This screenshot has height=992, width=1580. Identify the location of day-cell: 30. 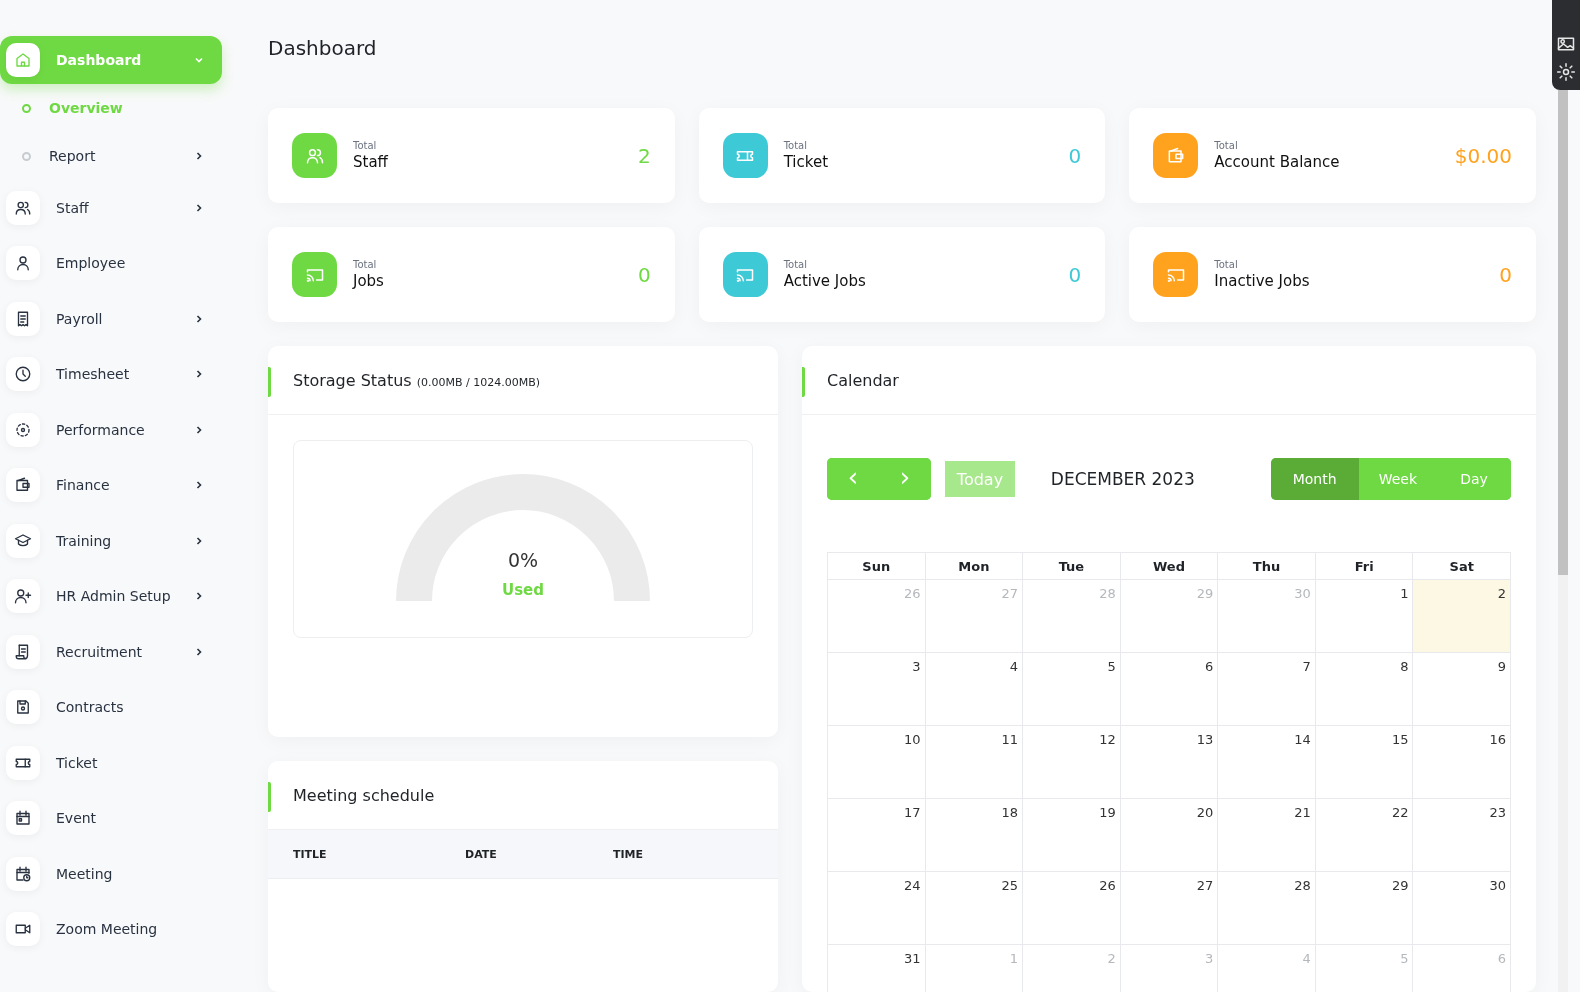
(1462, 908).